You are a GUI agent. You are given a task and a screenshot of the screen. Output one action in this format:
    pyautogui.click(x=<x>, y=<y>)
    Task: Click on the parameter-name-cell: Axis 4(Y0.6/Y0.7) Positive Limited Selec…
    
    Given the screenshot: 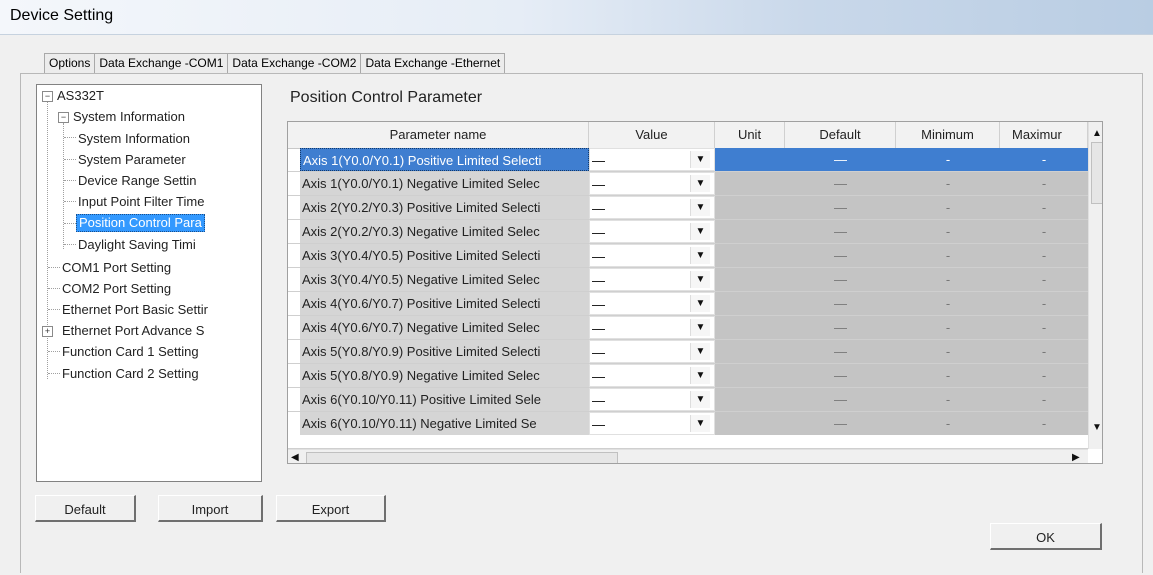 What is the action you would take?
    pyautogui.click(x=444, y=303)
    